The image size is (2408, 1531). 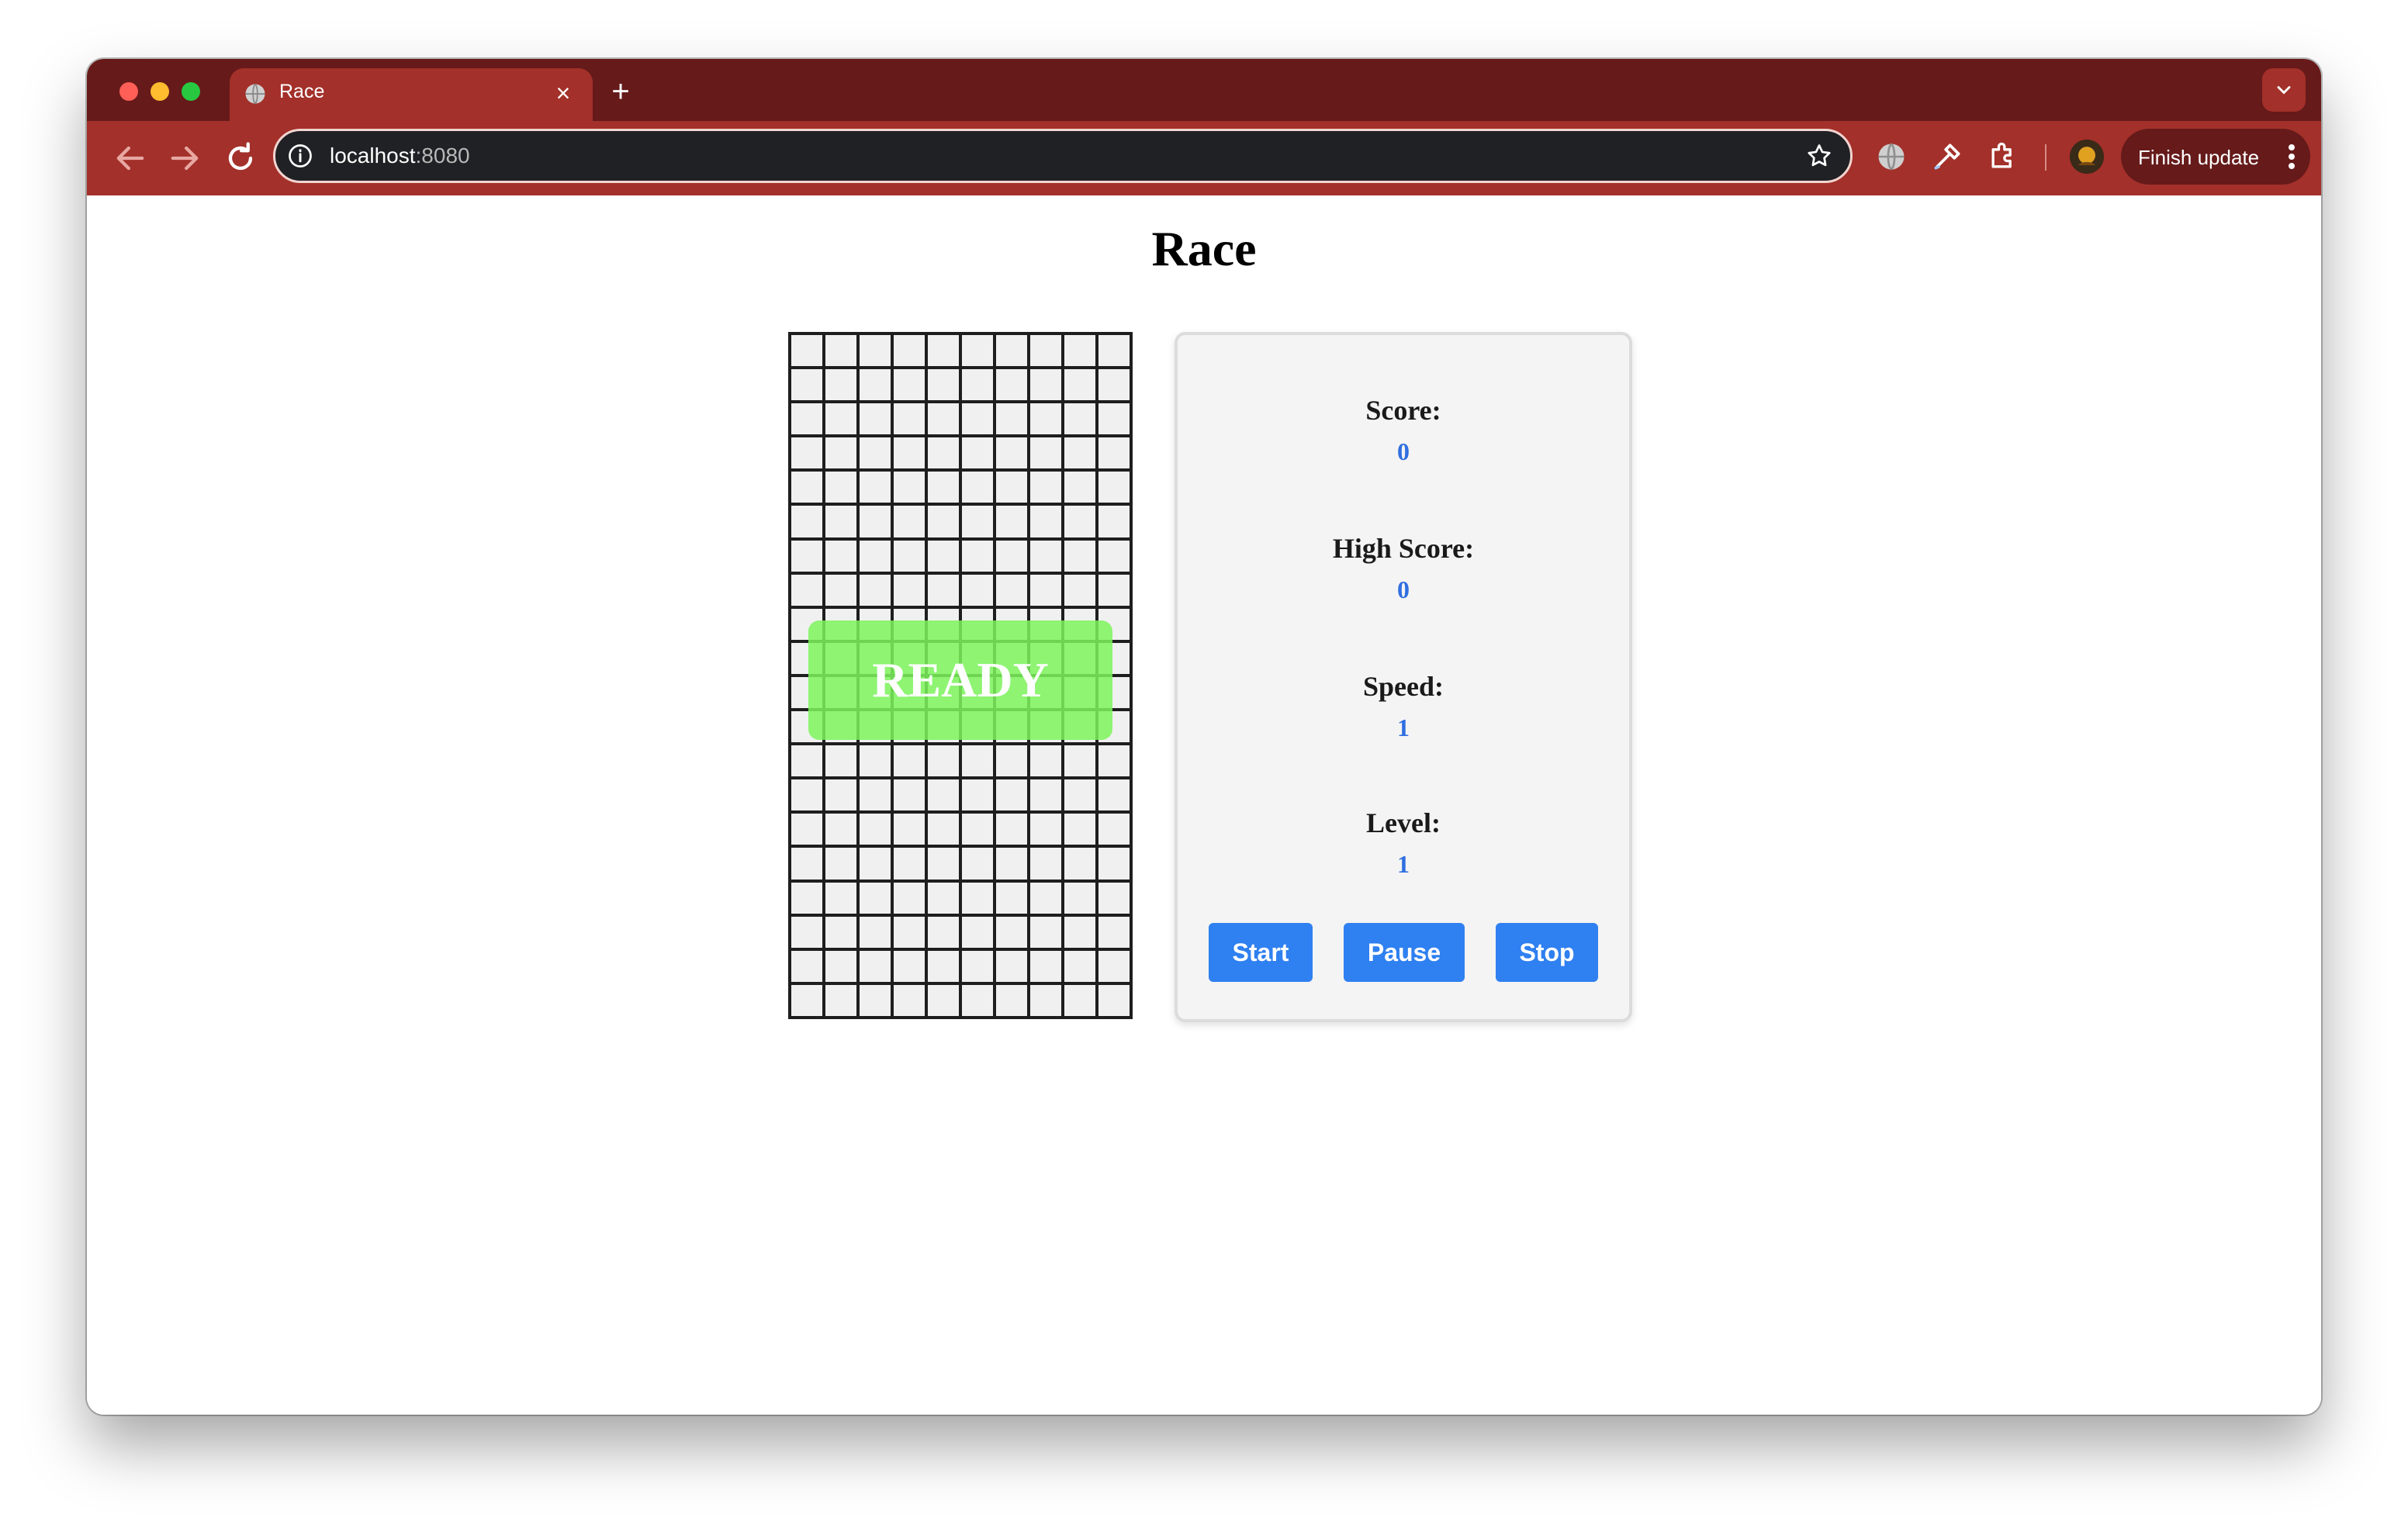 What do you see at coordinates (1819, 156) in the screenshot?
I see `bookmark-star-icon` at bounding box center [1819, 156].